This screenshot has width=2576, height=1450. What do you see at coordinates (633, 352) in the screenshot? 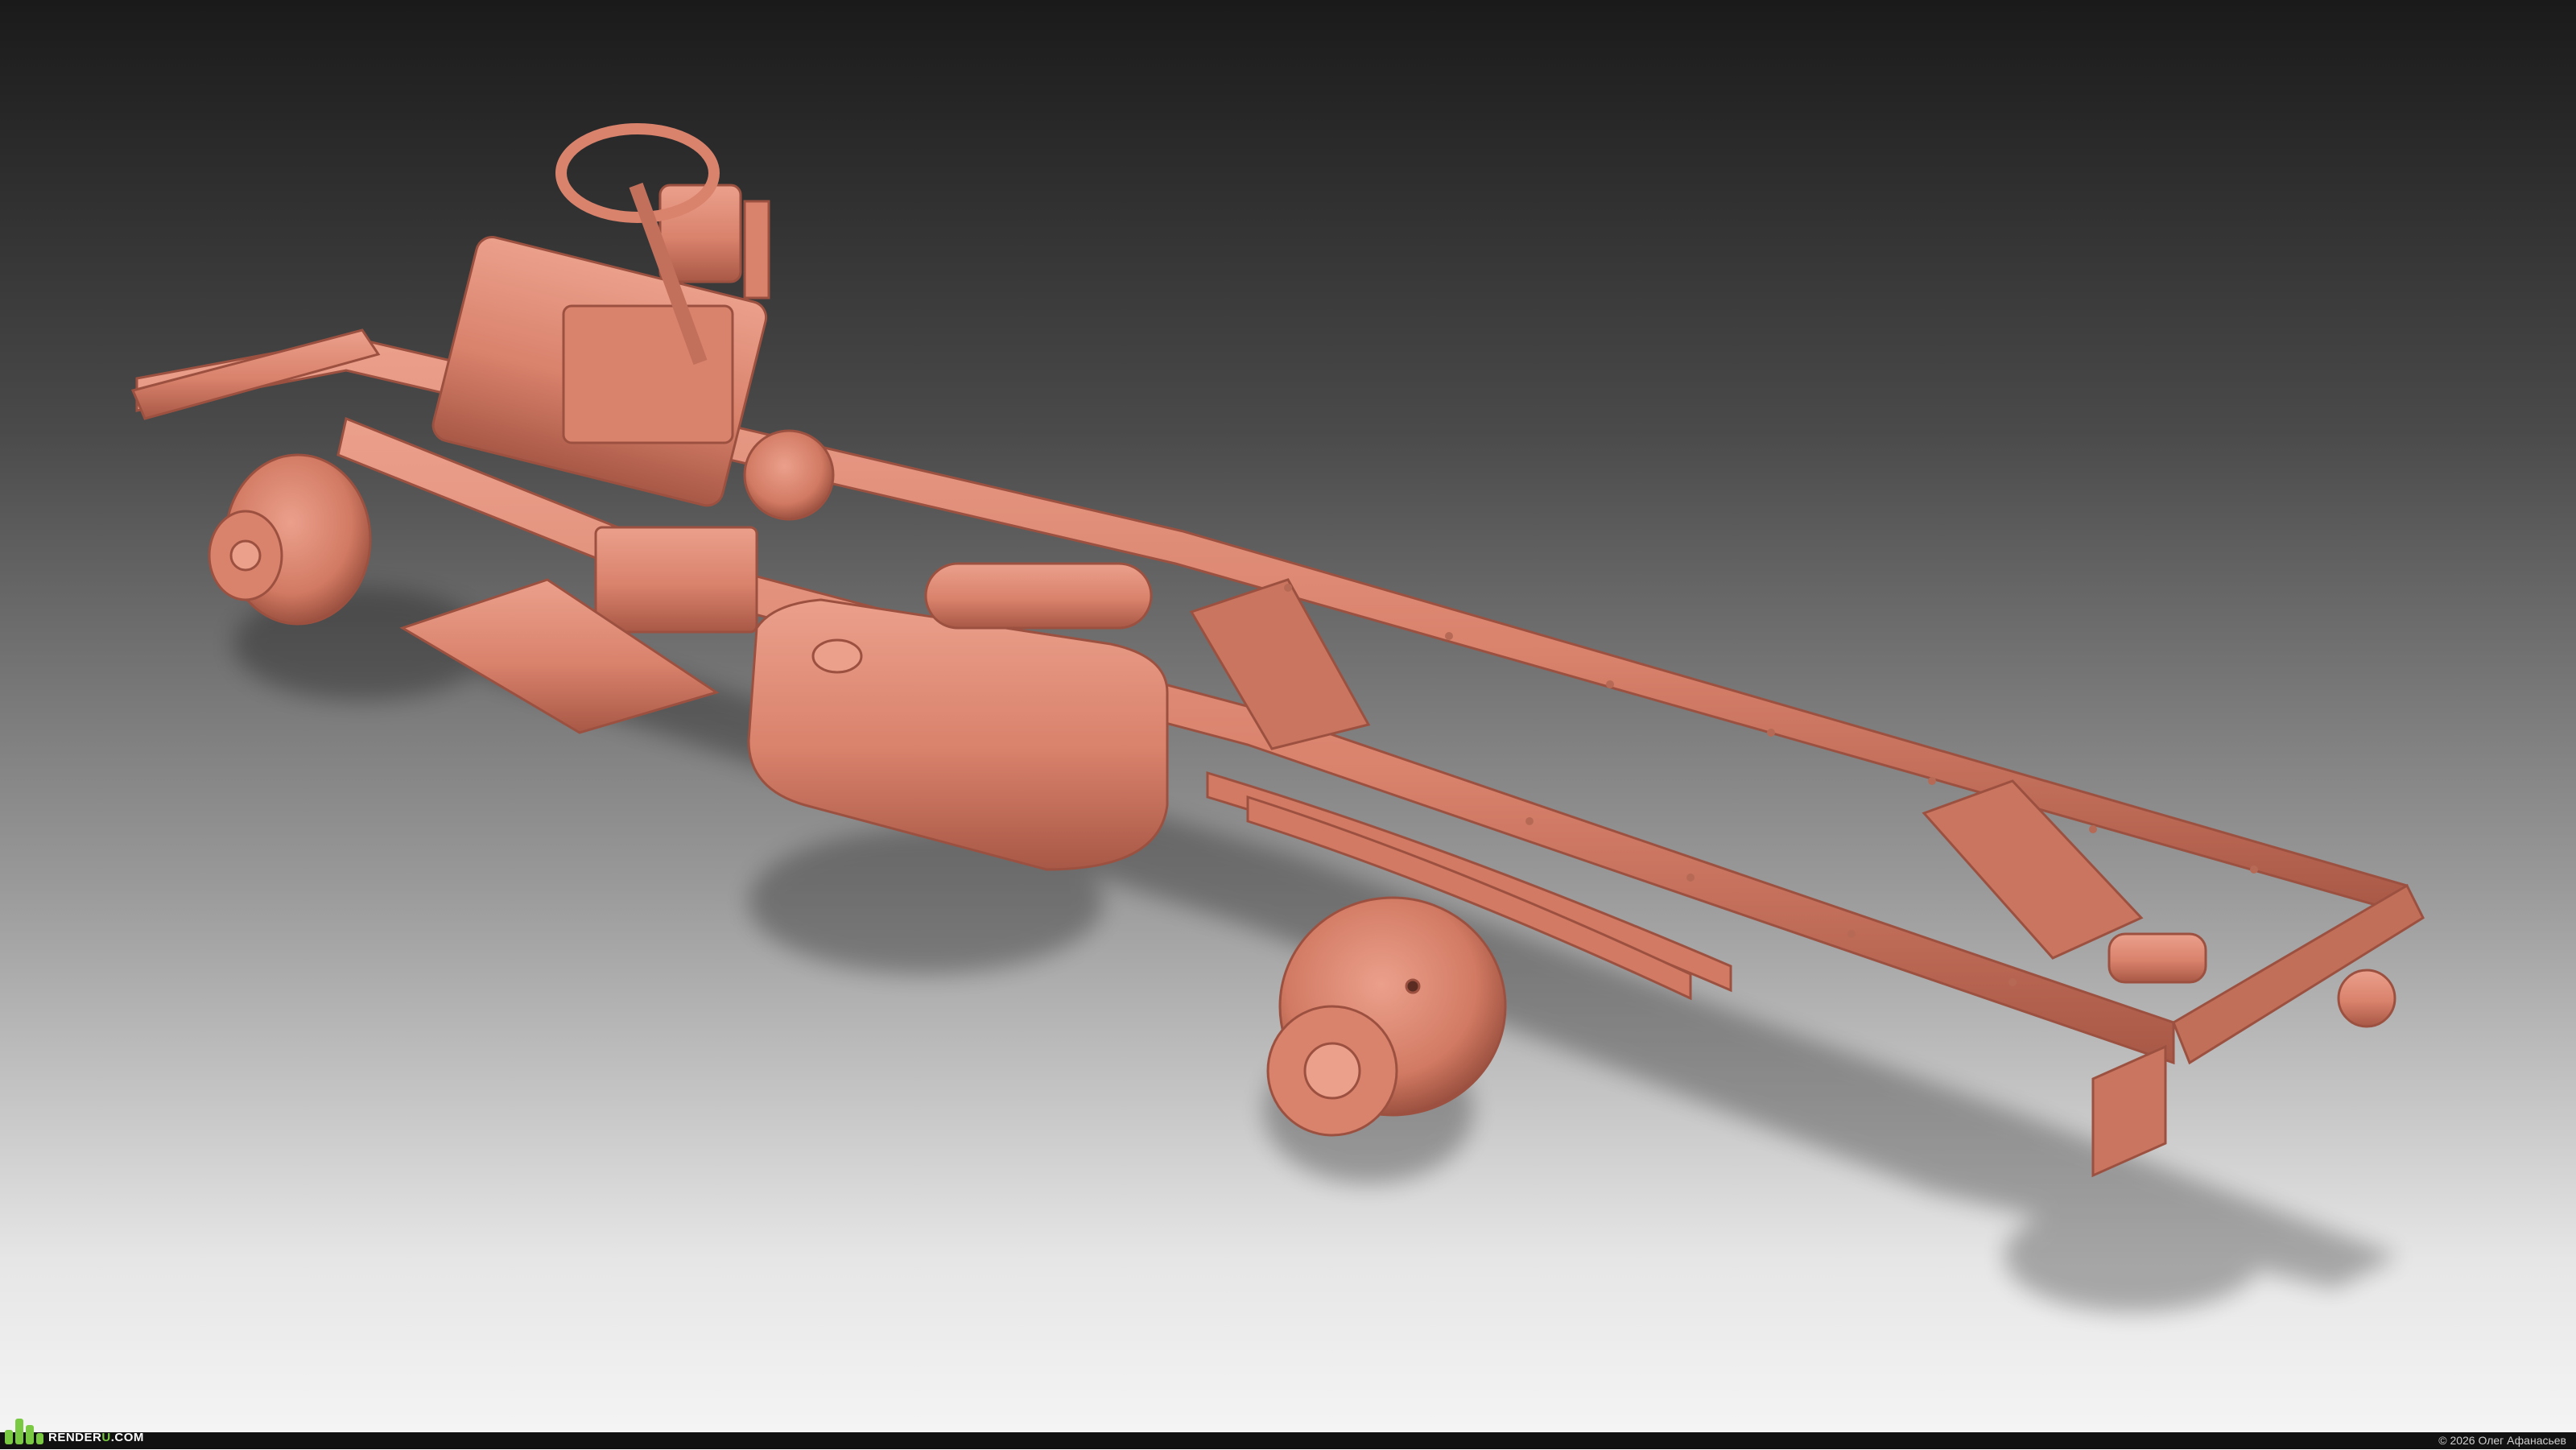
I see `engine-assembly` at bounding box center [633, 352].